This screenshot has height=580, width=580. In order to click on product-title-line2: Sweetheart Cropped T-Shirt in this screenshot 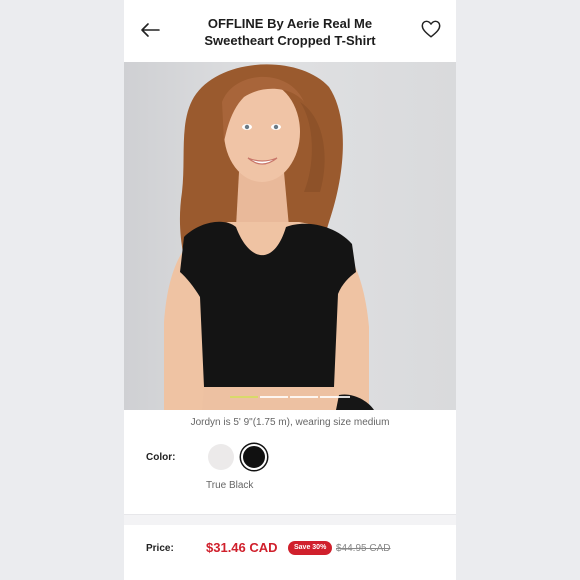, I will do `click(290, 40)`.